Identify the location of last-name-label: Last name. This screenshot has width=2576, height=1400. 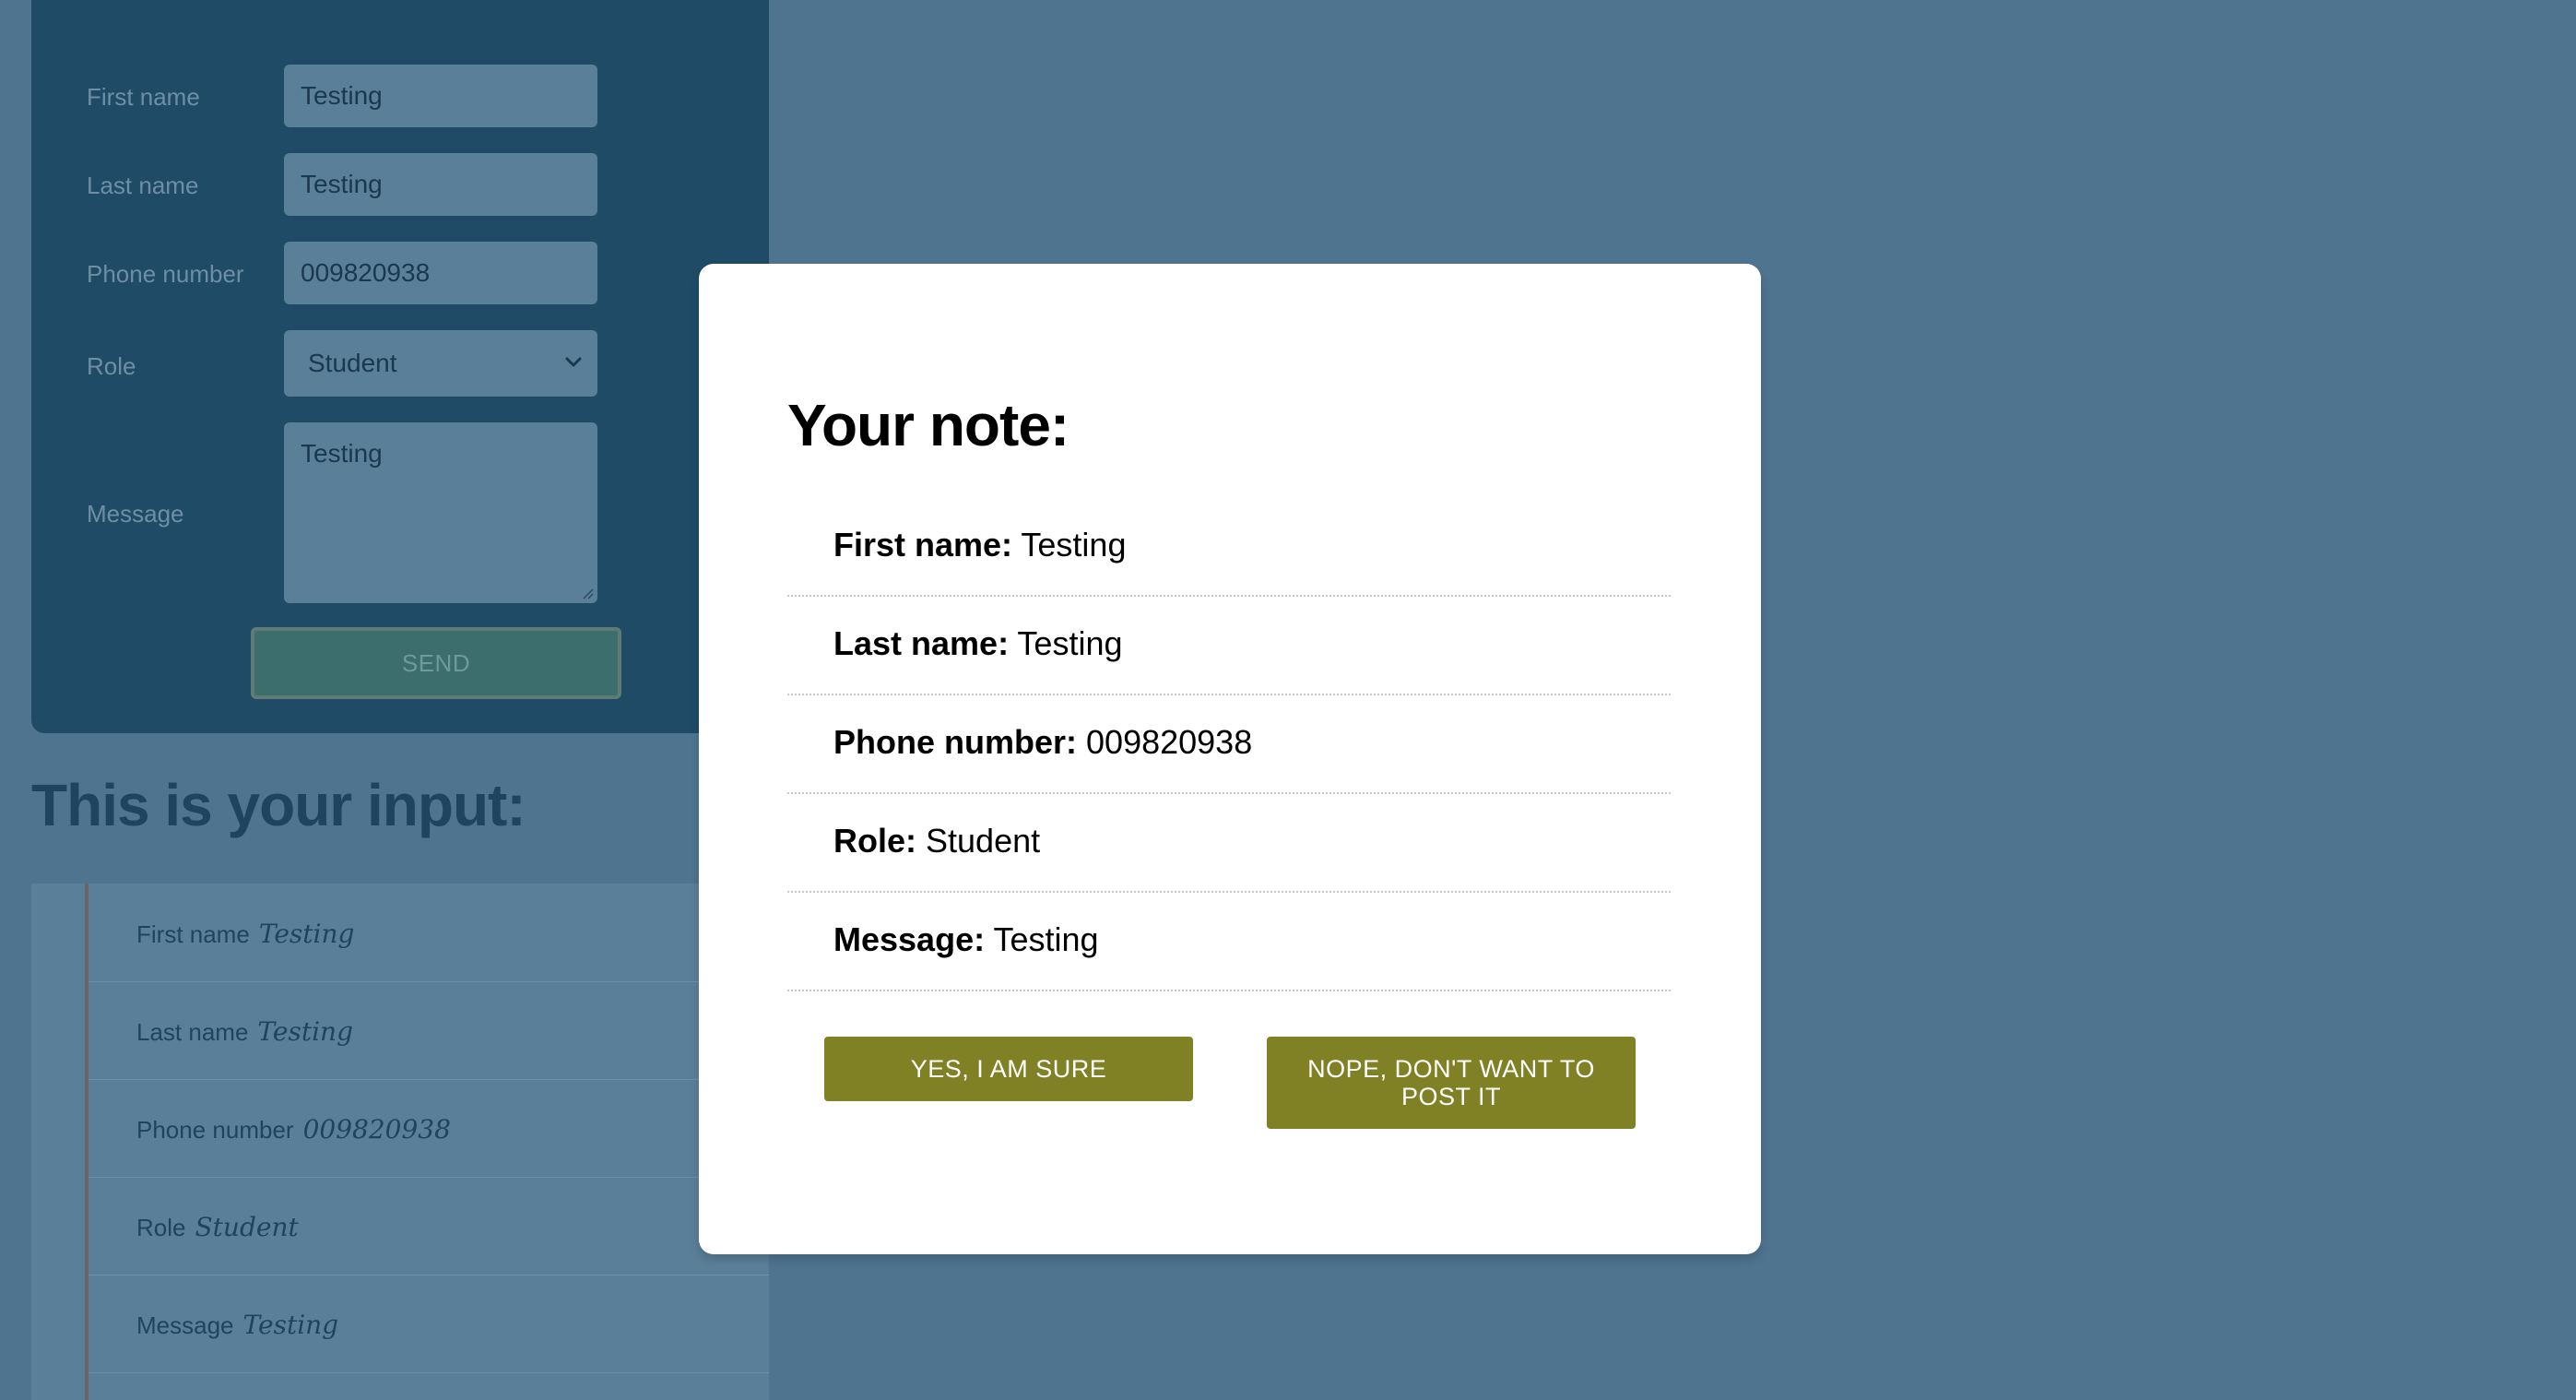
(143, 185).